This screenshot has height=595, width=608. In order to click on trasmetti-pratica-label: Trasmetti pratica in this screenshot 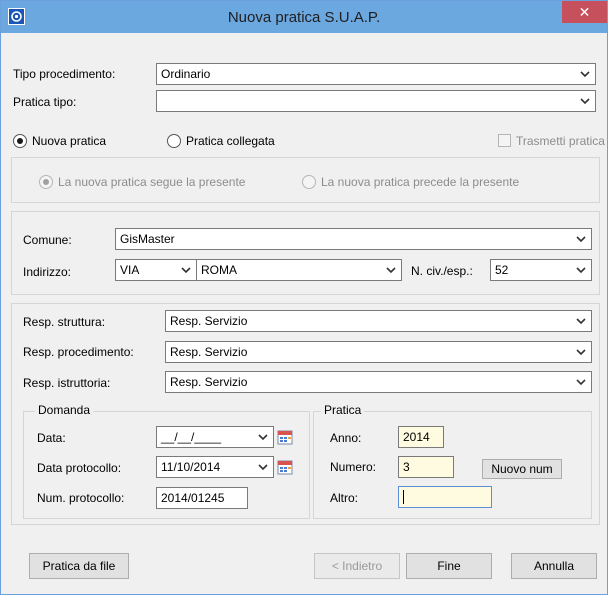, I will do `click(560, 141)`.